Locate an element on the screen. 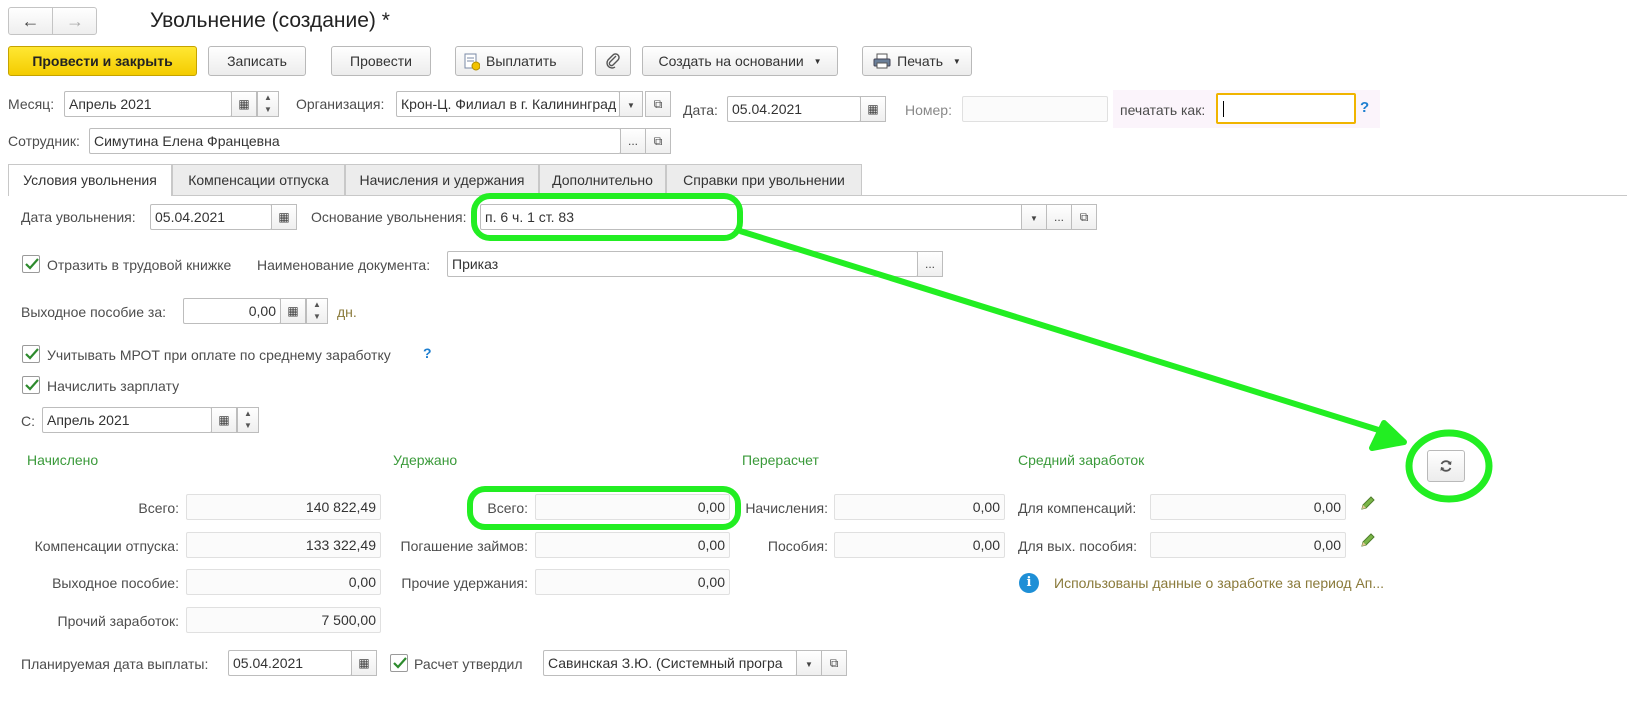 The height and width of the screenshot is (721, 1627). document-name-input: Приказ is located at coordinates (682, 264).